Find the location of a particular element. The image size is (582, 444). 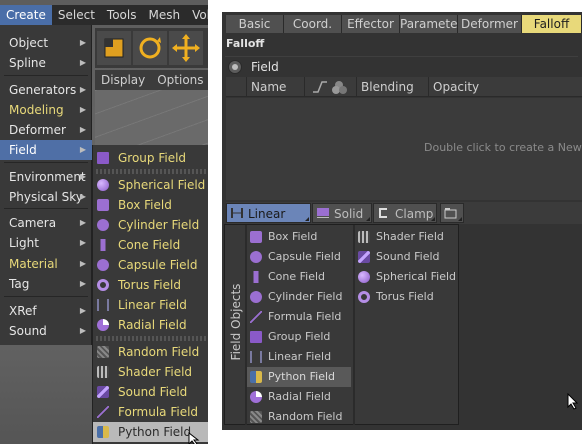

create-menu-item-light: Light ▶ is located at coordinates (46, 243).